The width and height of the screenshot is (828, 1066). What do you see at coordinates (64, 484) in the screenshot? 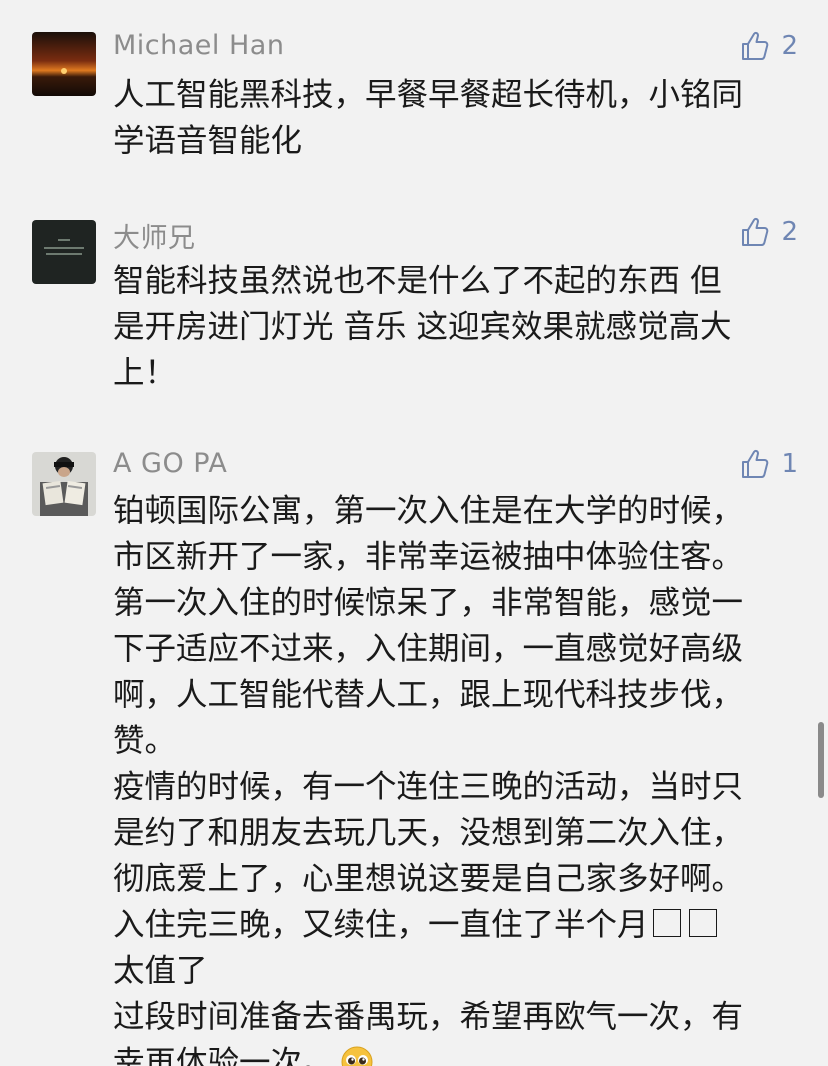
I see `person-reading-avatar-icon` at bounding box center [64, 484].